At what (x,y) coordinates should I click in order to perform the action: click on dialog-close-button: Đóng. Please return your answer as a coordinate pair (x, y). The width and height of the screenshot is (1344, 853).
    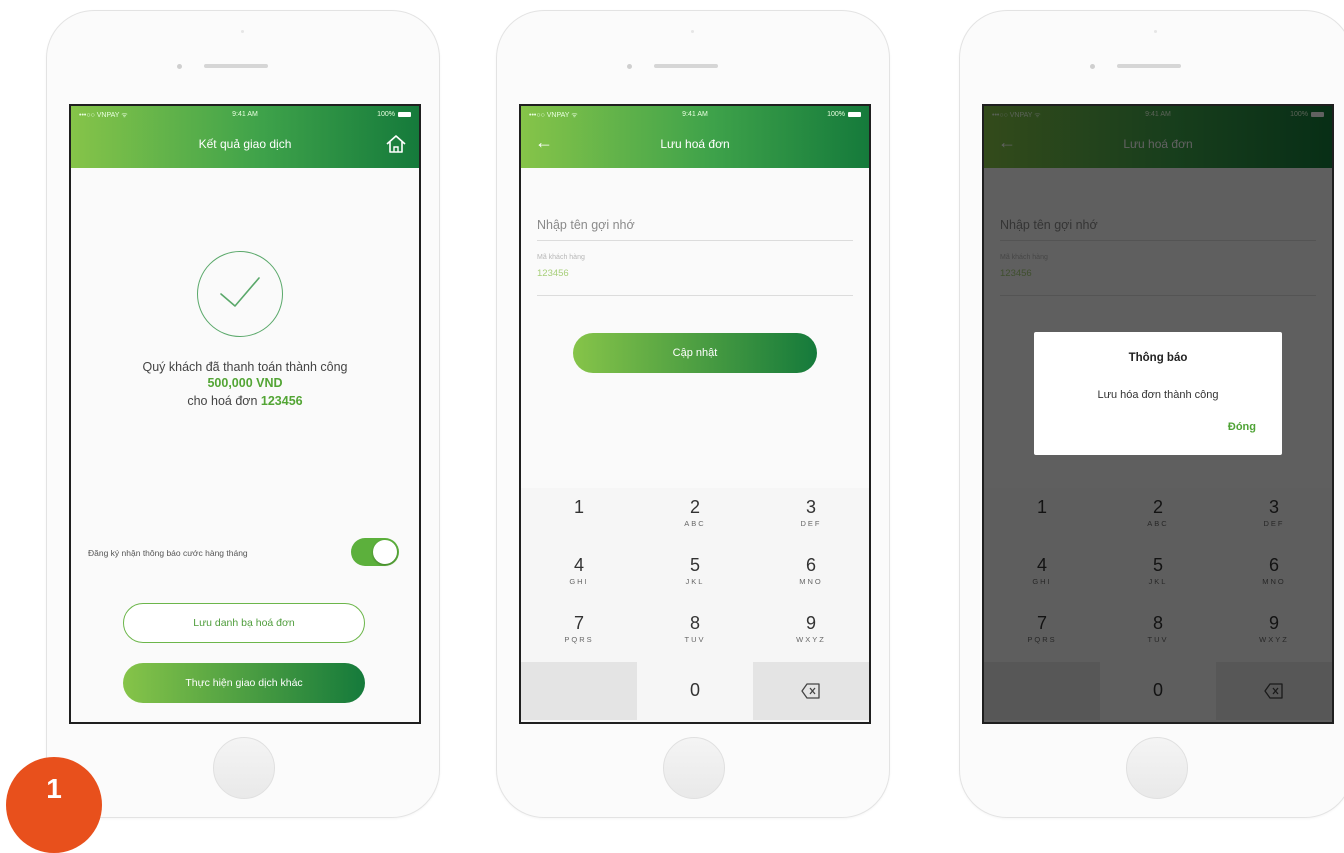
    Looking at the image, I should click on (1242, 427).